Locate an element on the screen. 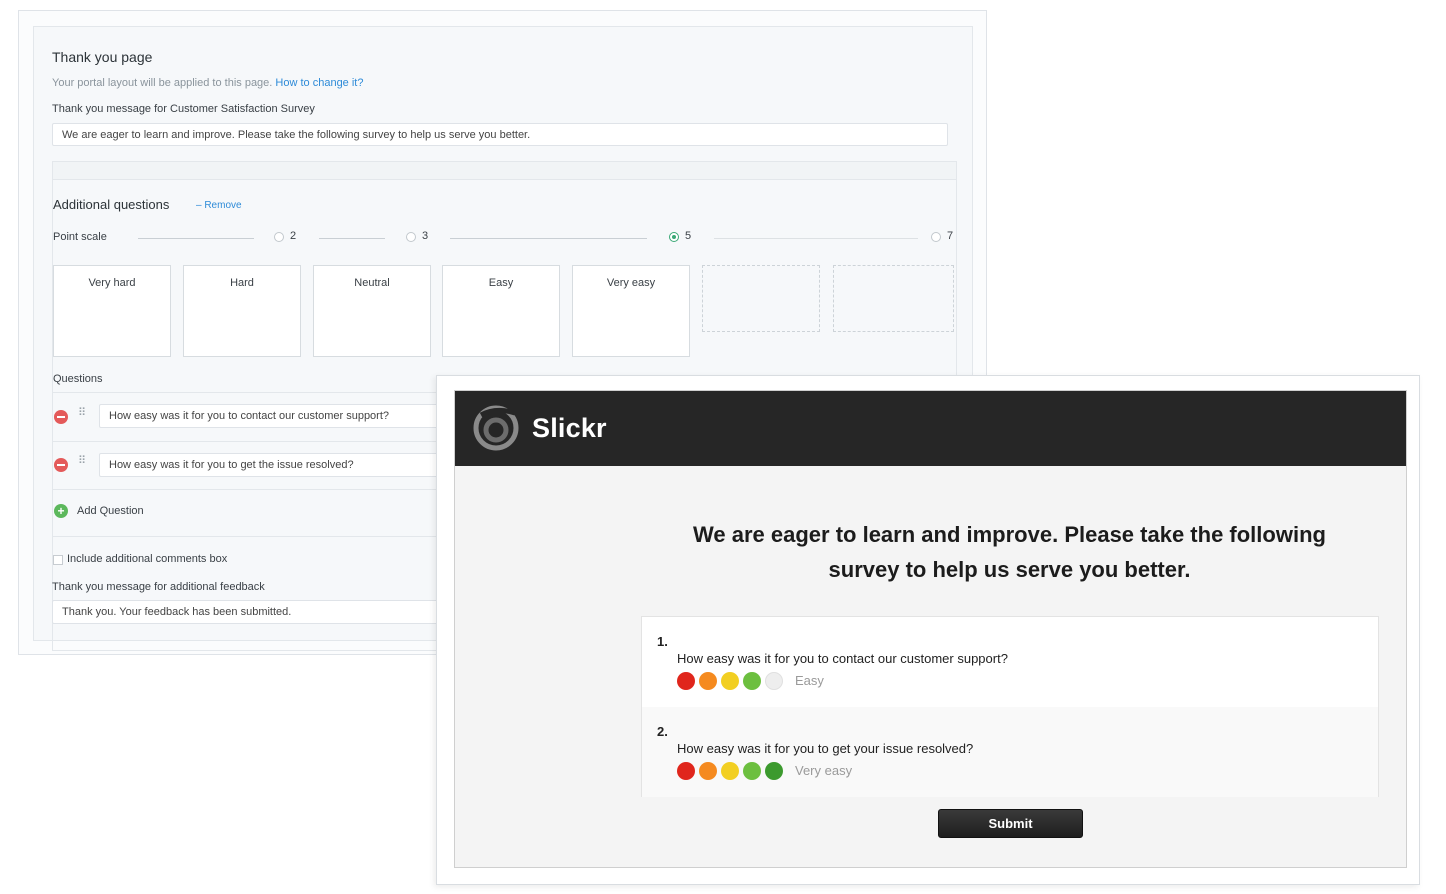  scale-card-hard: Hard is located at coordinates (242, 311).